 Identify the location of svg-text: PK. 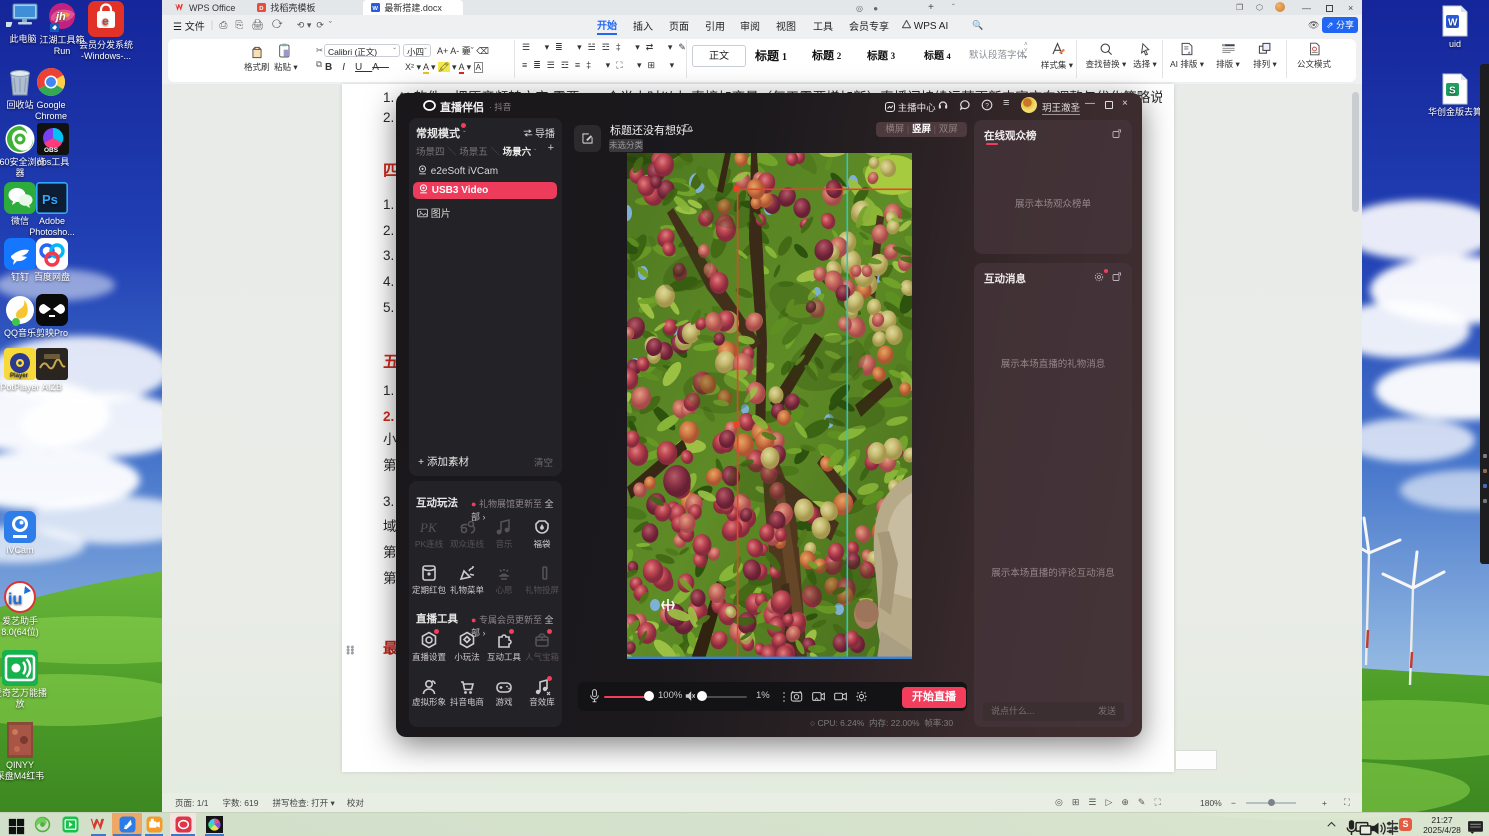
(429, 527).